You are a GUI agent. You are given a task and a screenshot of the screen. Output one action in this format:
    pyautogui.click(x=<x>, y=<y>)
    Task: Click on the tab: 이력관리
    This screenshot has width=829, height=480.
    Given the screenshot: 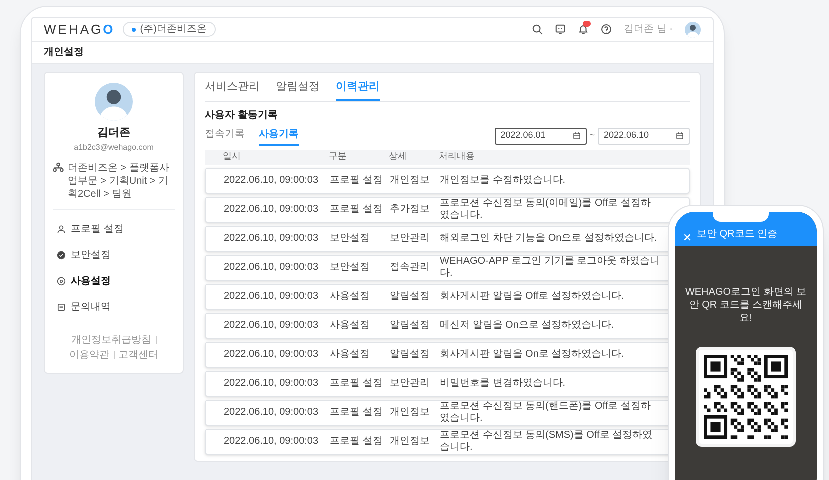 What is the action you would take?
    pyautogui.click(x=358, y=89)
    